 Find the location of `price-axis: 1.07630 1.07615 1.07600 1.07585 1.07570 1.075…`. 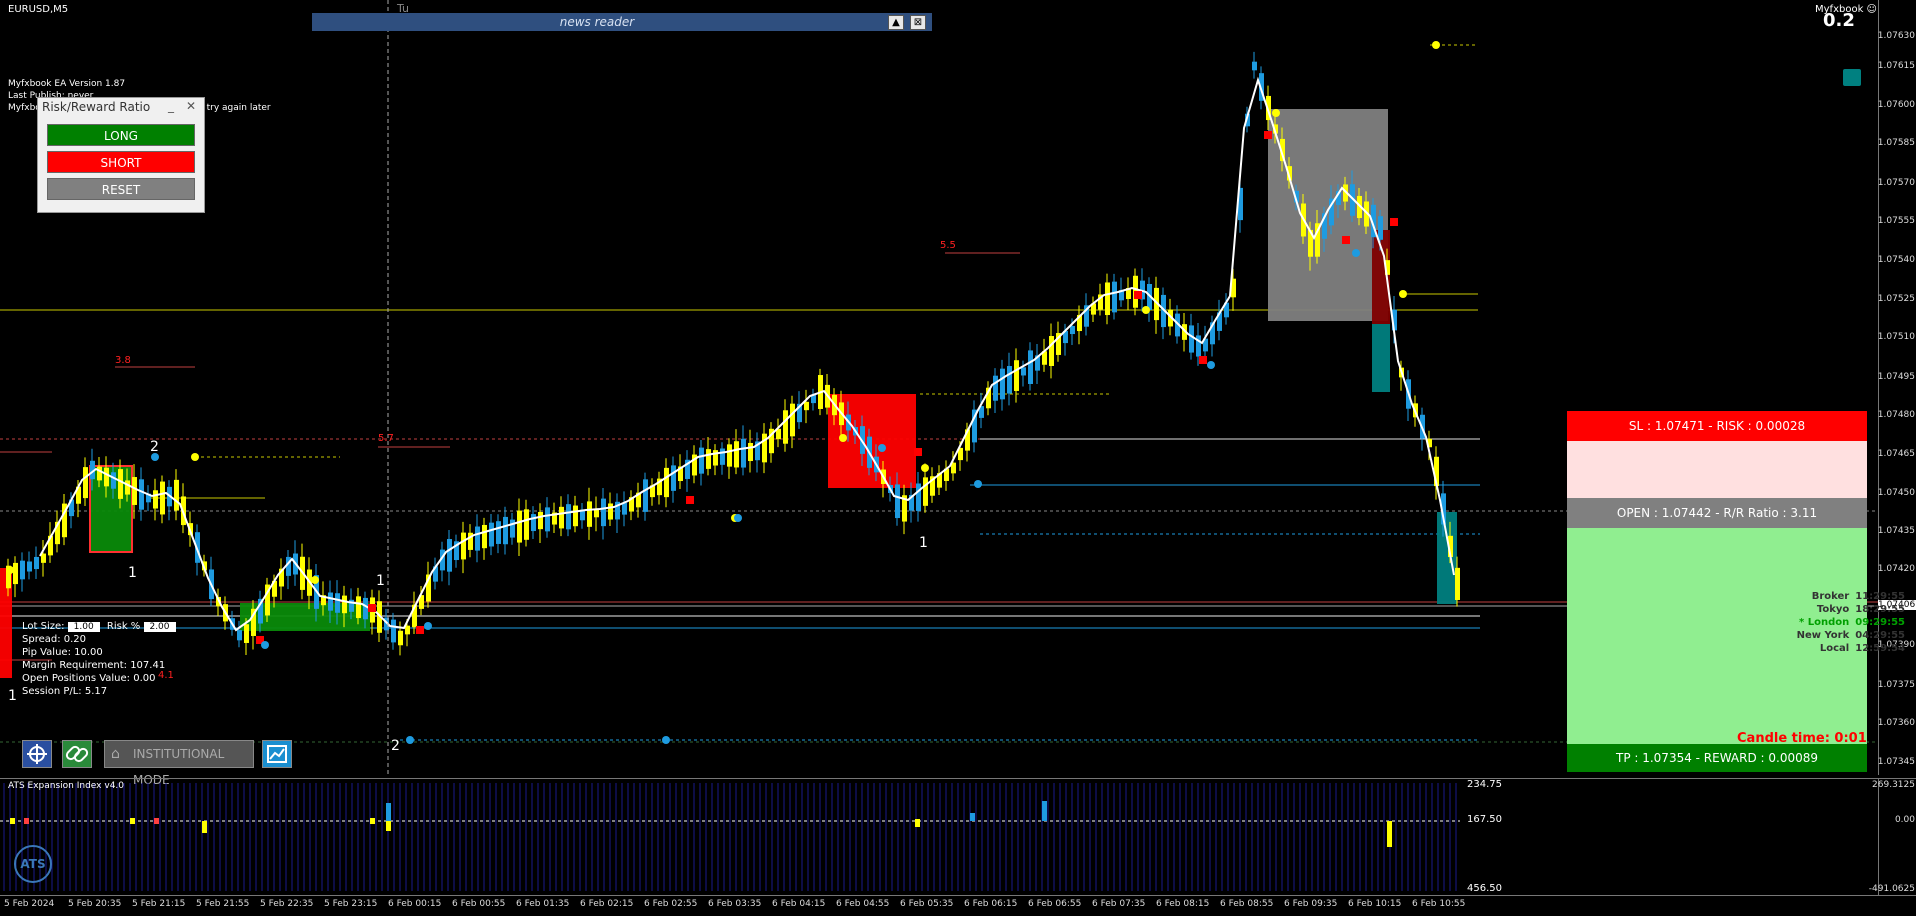

price-axis: 1.07630 1.07615 1.07600 1.07585 1.07570 1.075… is located at coordinates (1897, 387).